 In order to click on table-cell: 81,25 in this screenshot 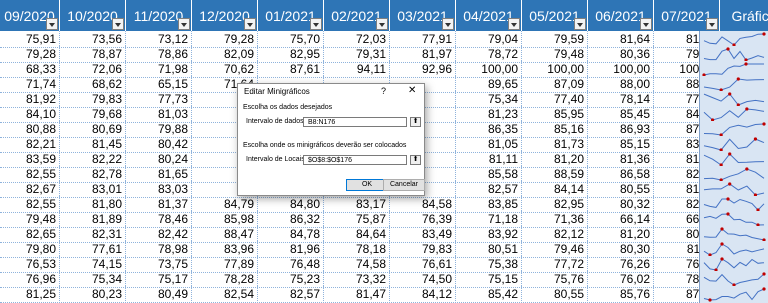, I will do `click(30, 294)`.